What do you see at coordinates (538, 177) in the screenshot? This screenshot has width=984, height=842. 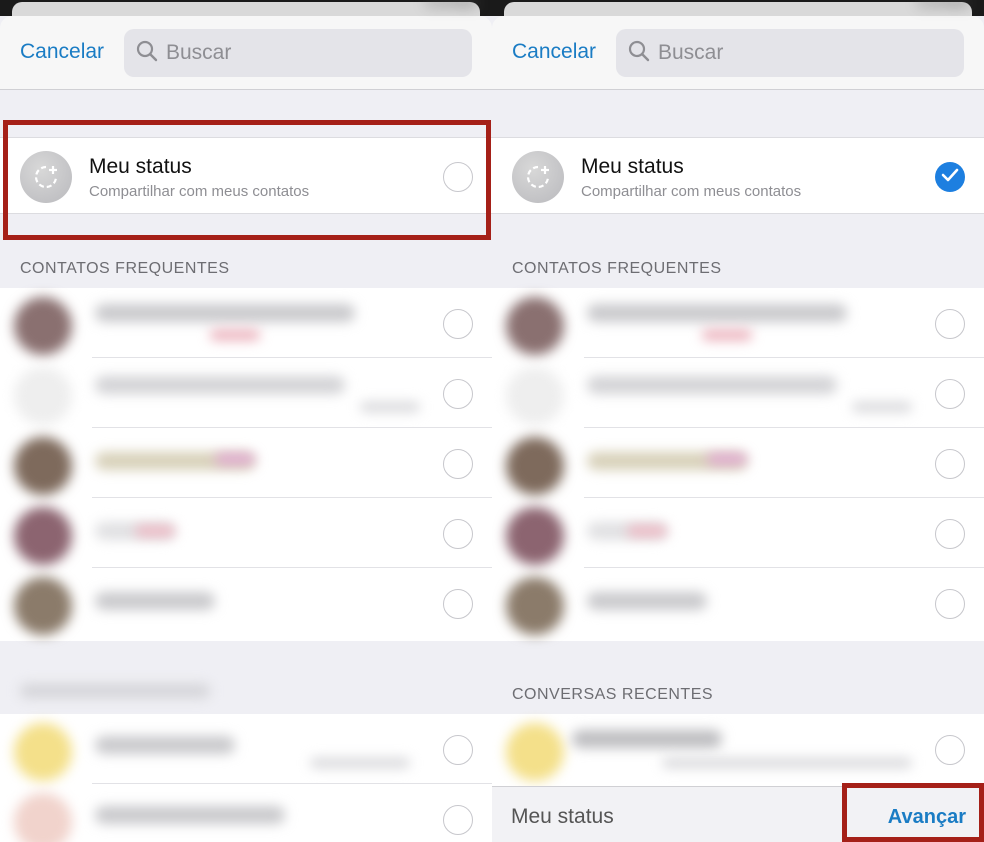 I see `status-add-icon` at bounding box center [538, 177].